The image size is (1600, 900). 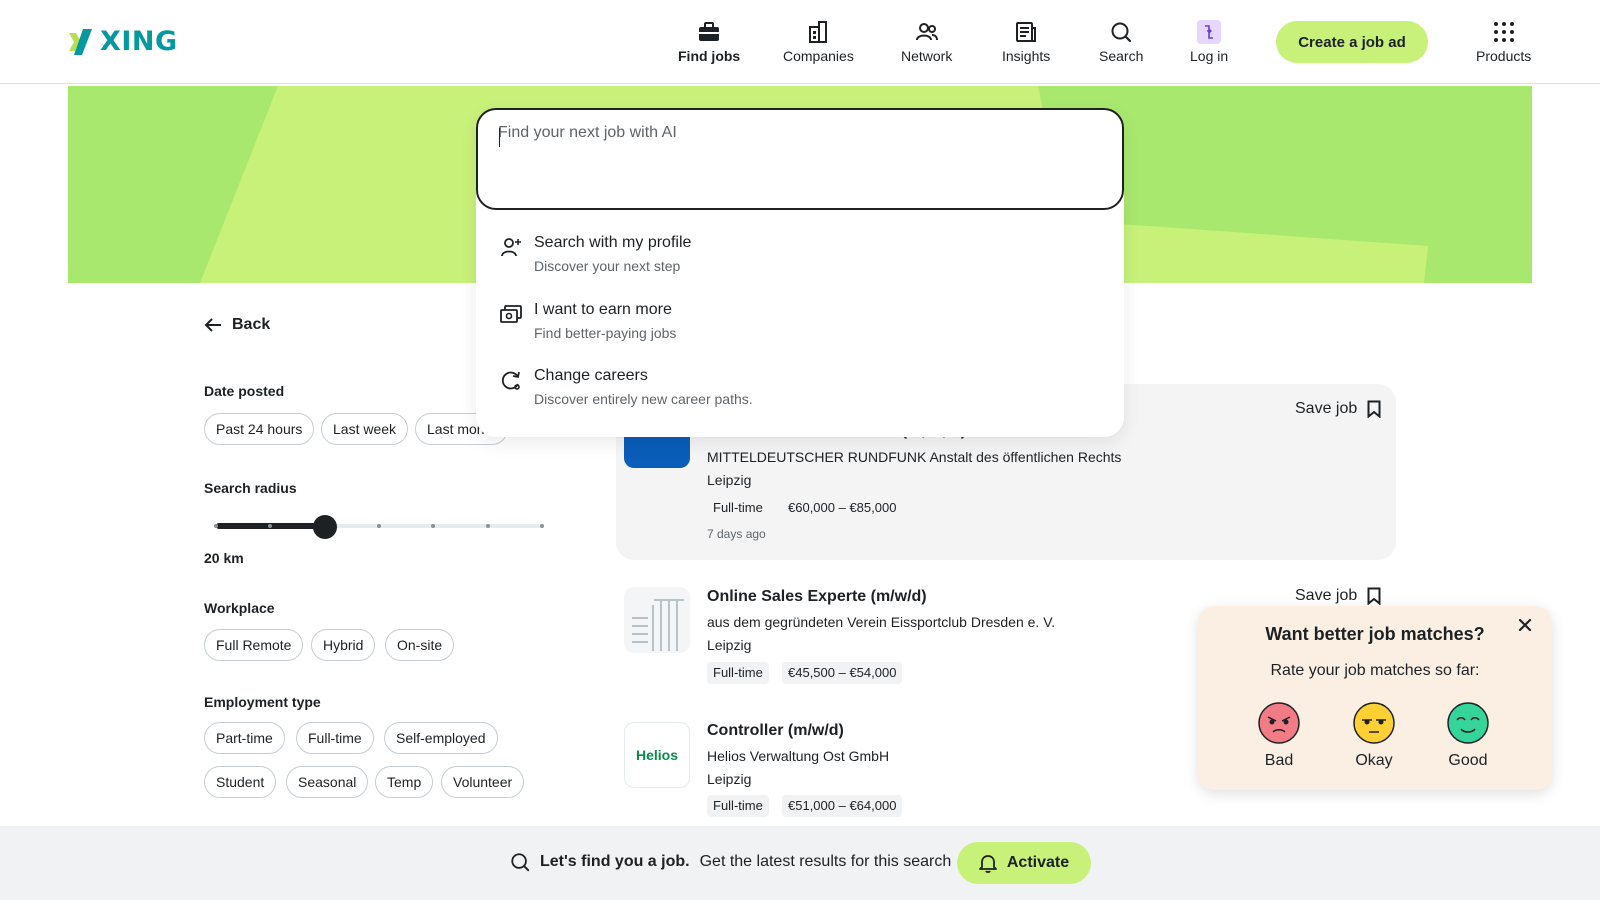 I want to click on chip-hybrid: Hybrid, so click(x=343, y=645).